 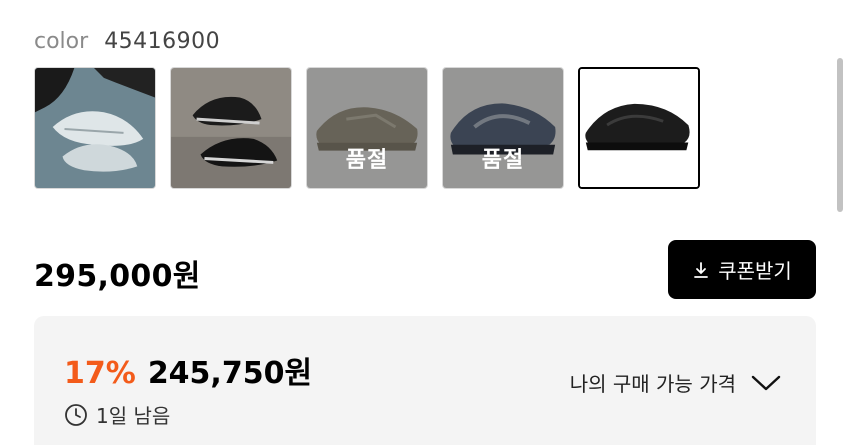 I want to click on color-thumbnail-3: 품절, so click(x=367, y=128).